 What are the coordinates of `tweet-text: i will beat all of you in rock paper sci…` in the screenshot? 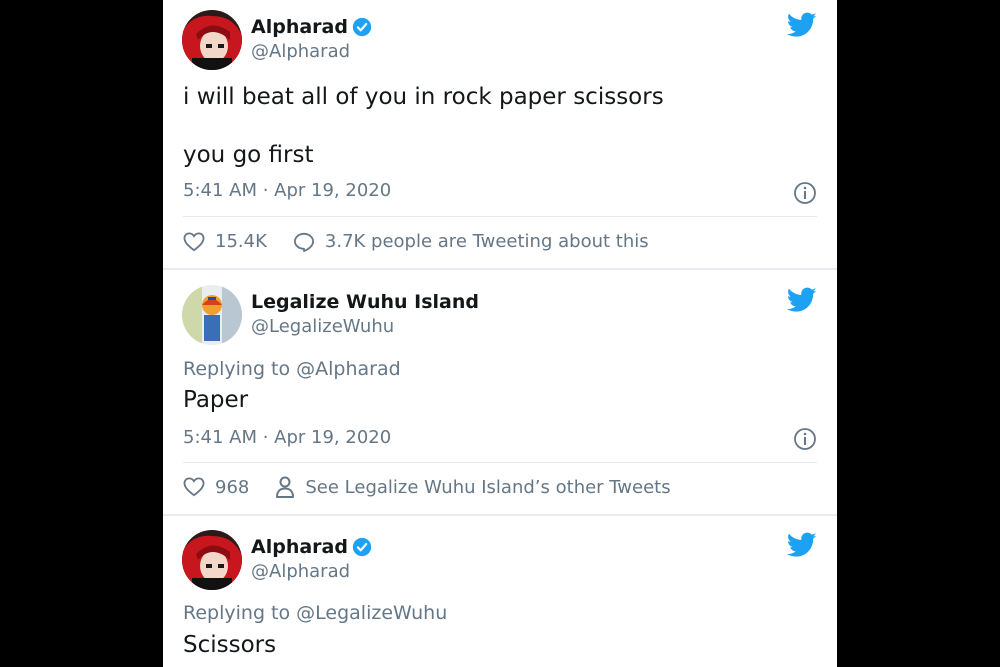 It's located at (423, 97).